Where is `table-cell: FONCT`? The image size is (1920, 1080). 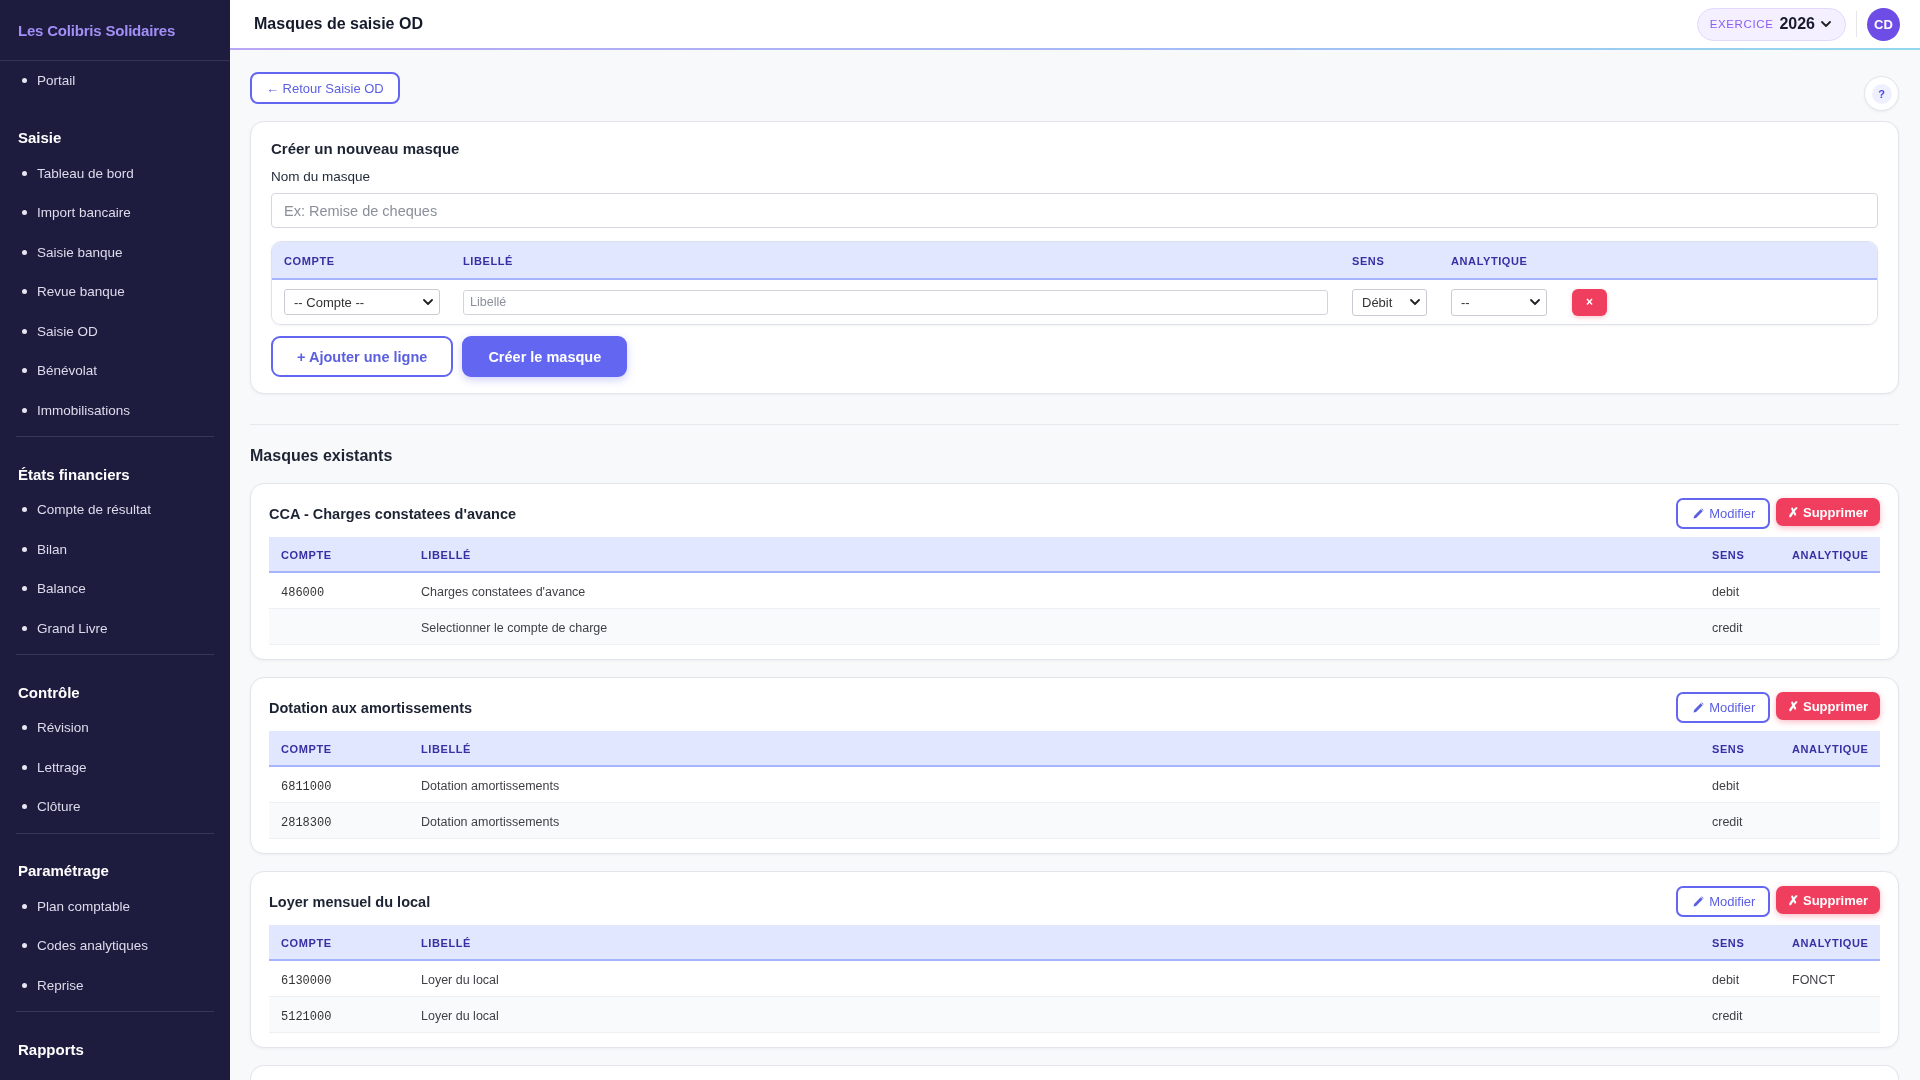 table-cell: FONCT is located at coordinates (1814, 979).